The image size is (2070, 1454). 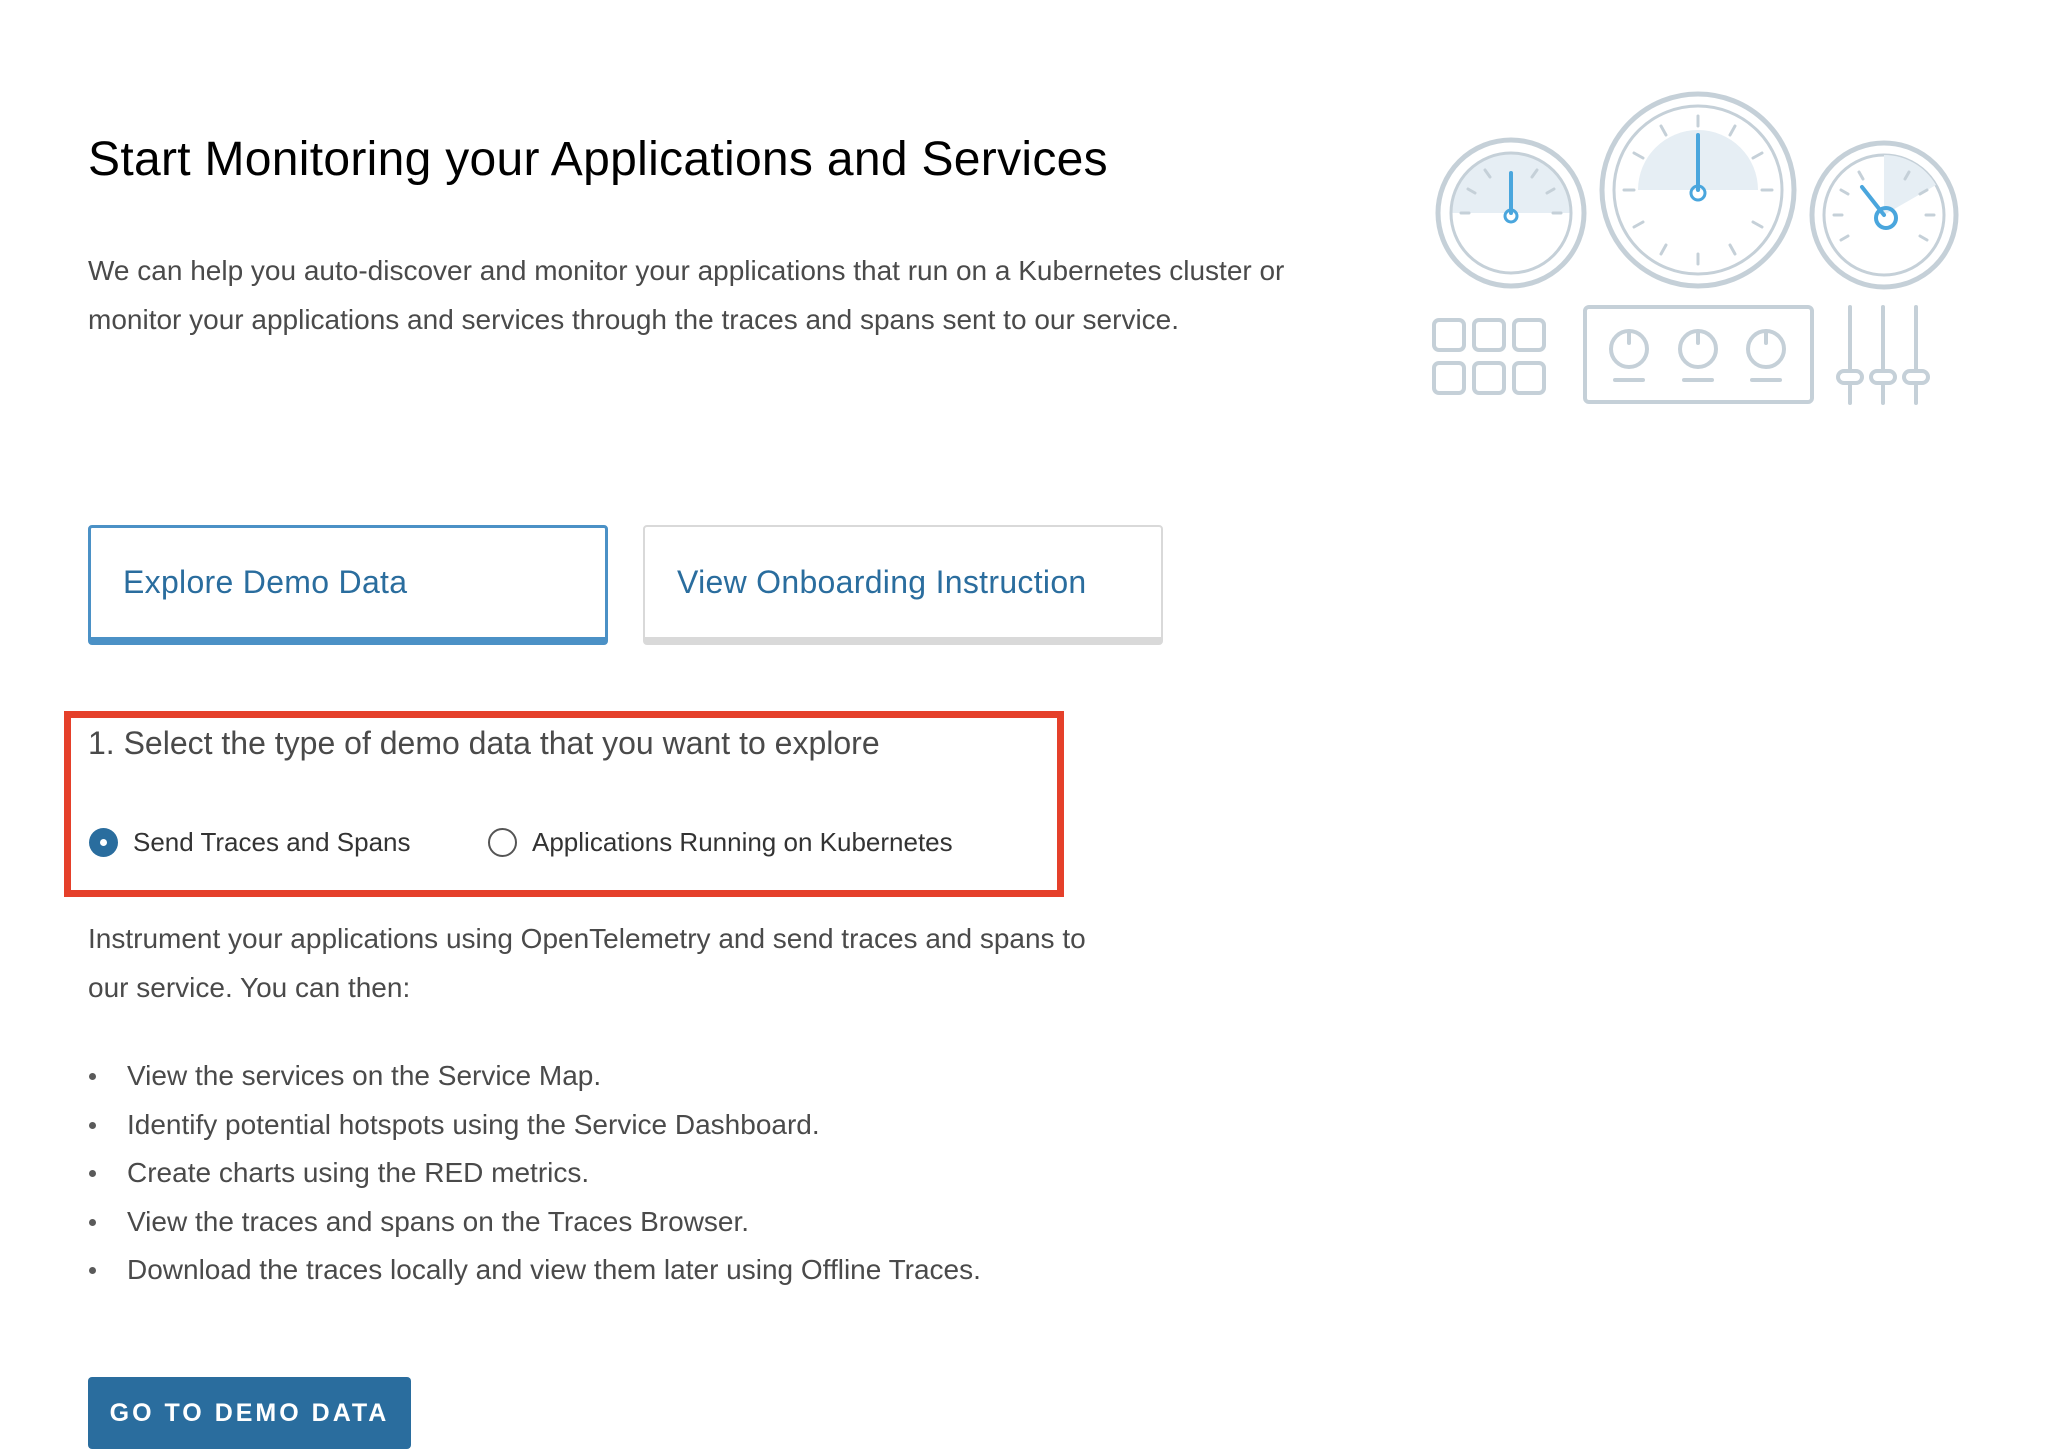 I want to click on list-item-text: Create charts using the RED metrics., so click(x=358, y=1172).